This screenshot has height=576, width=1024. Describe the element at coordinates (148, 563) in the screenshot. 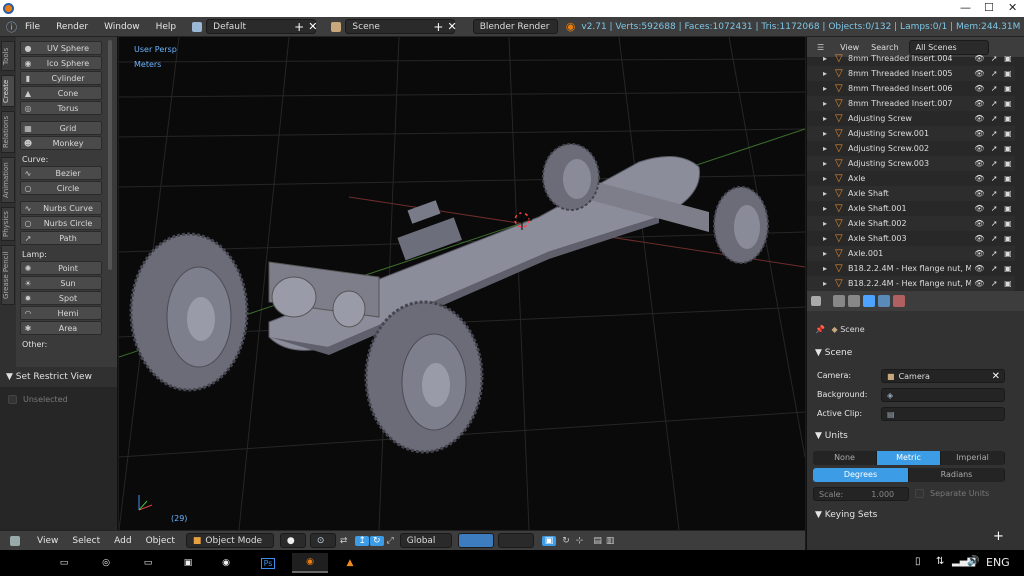

I see `monitor-icon: ▭` at that location.